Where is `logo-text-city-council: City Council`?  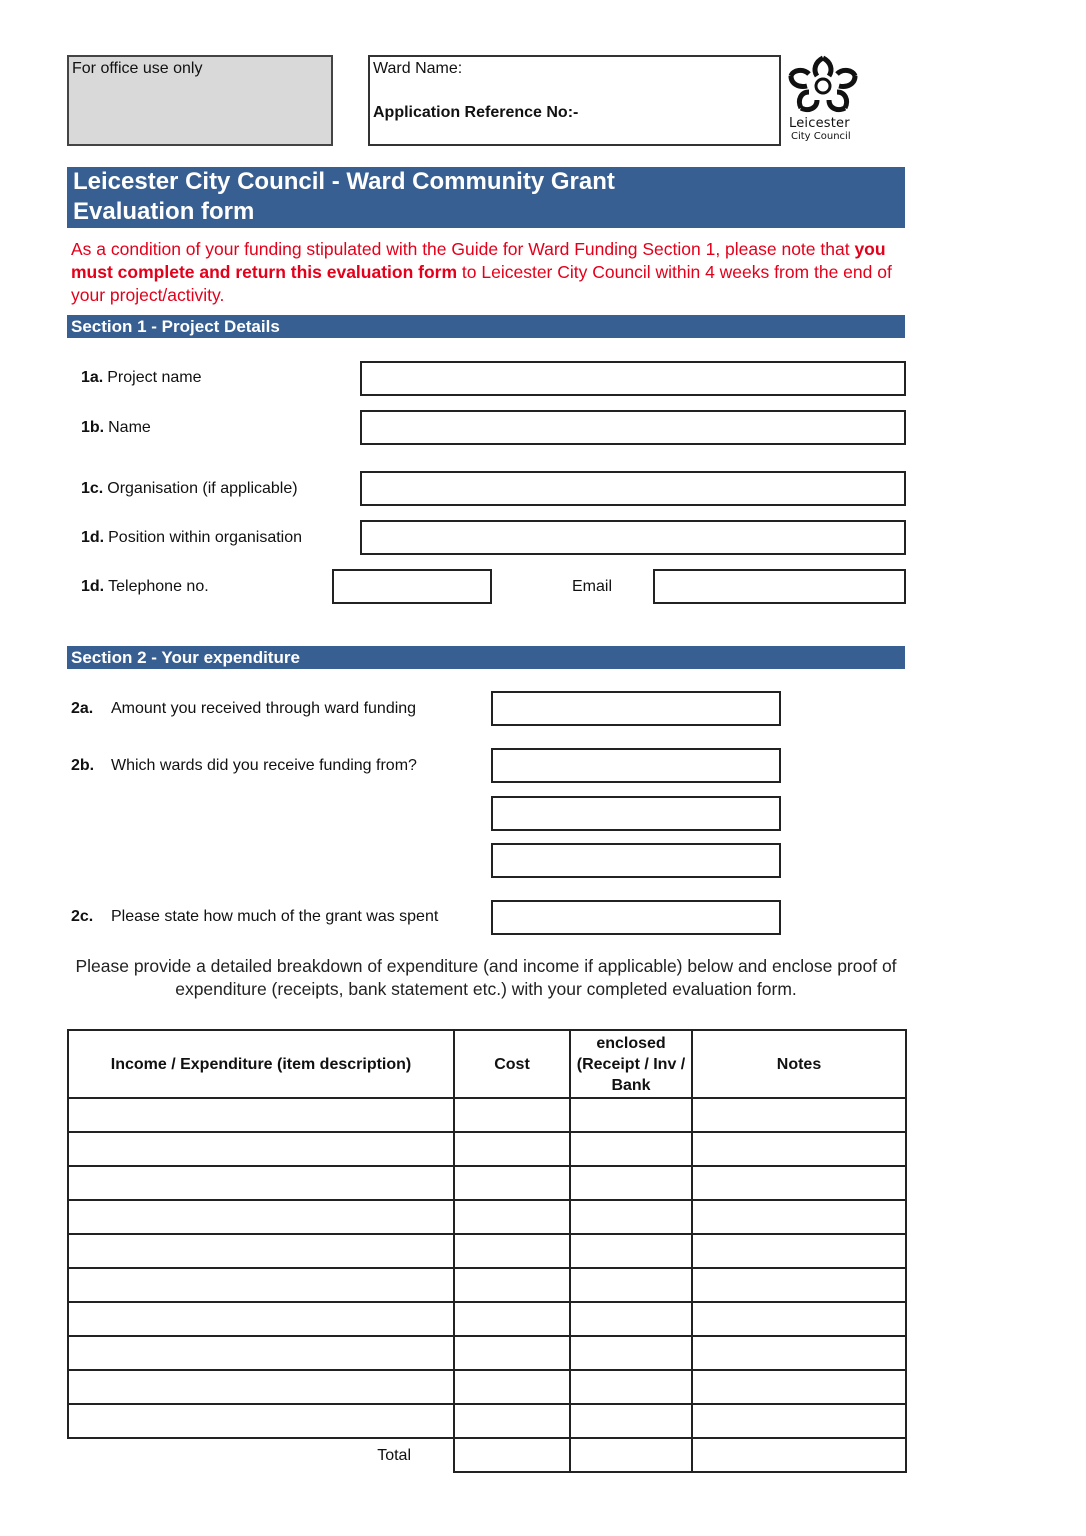 logo-text-city-council: City Council is located at coordinates (821, 136).